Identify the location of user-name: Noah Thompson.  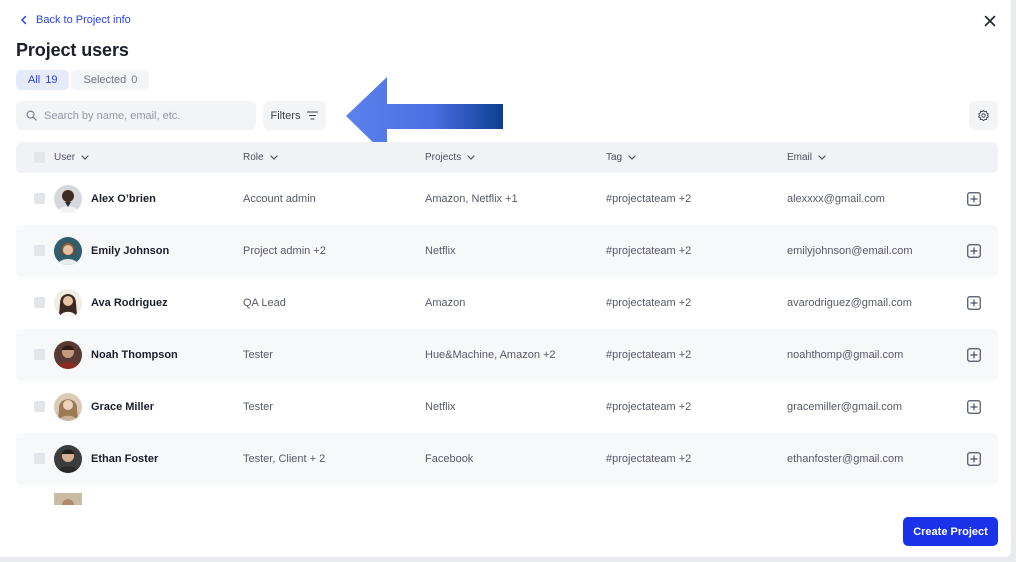
(134, 355).